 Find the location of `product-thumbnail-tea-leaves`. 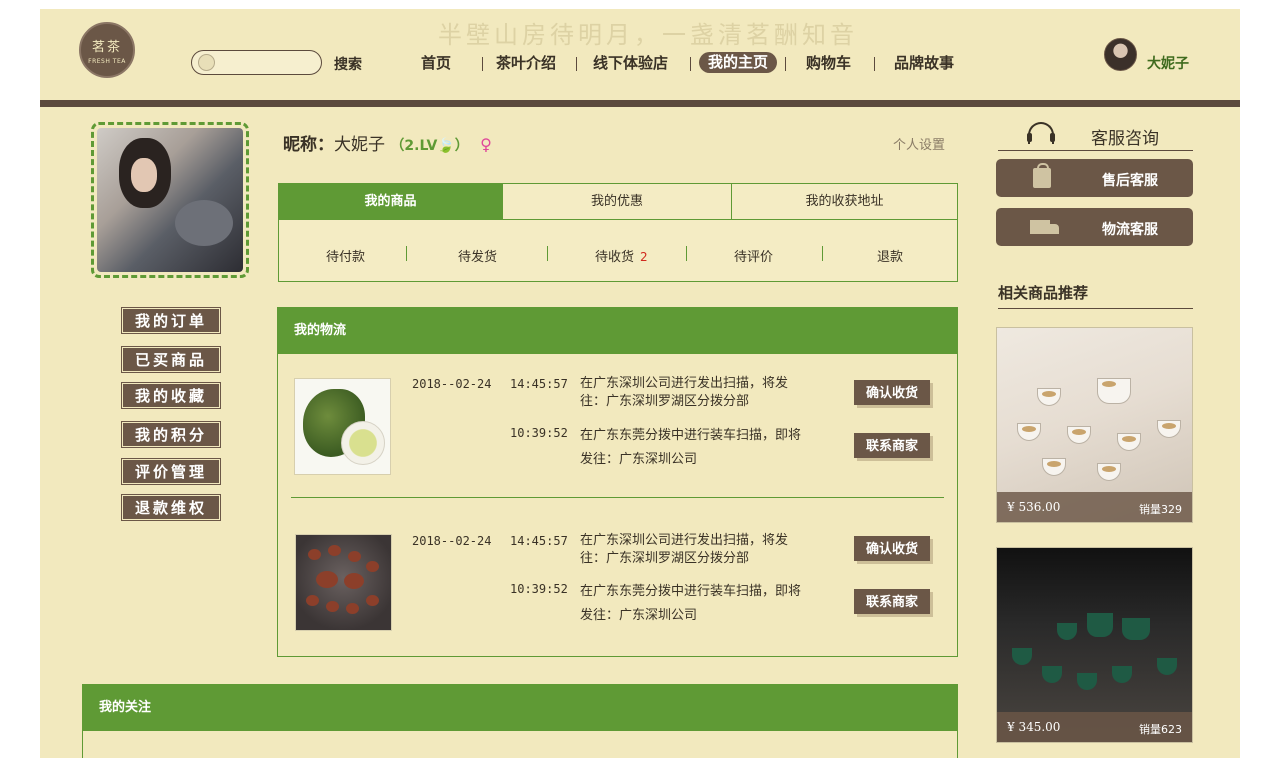

product-thumbnail-tea-leaves is located at coordinates (342, 426).